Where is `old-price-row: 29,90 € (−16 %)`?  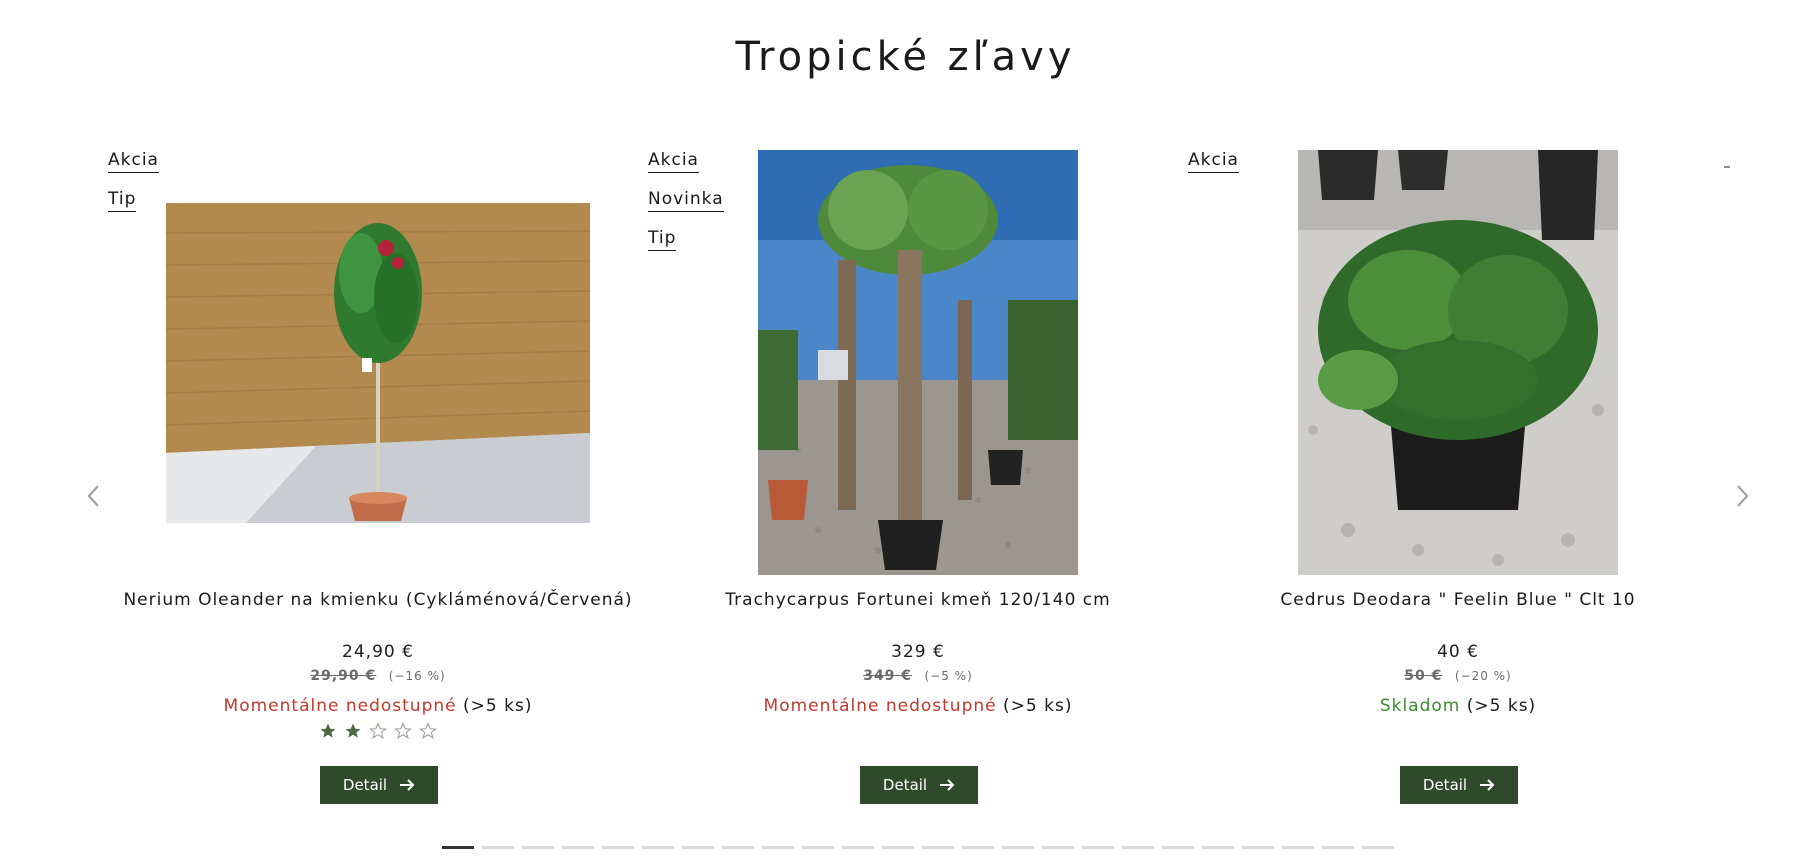
old-price-row: 29,90 € (−16 %) is located at coordinates (378, 676).